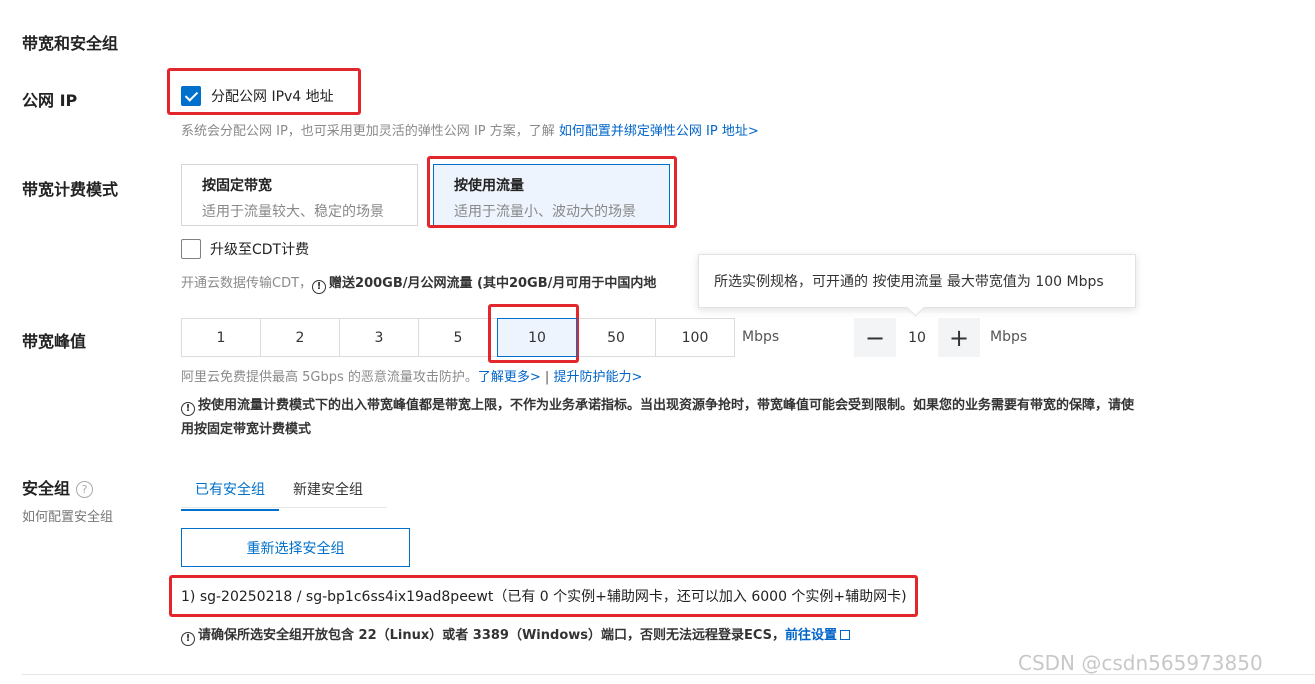 Image resolution: width=1315 pixels, height=684 pixels. What do you see at coordinates (284, 507) in the screenshot?
I see `tabs-divider` at bounding box center [284, 507].